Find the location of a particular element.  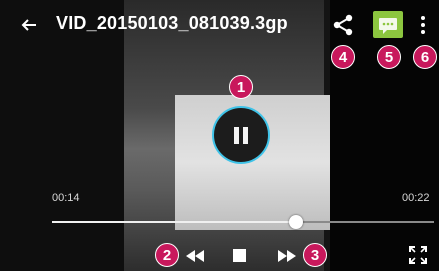

arrow-left-icon is located at coordinates (28, 25).